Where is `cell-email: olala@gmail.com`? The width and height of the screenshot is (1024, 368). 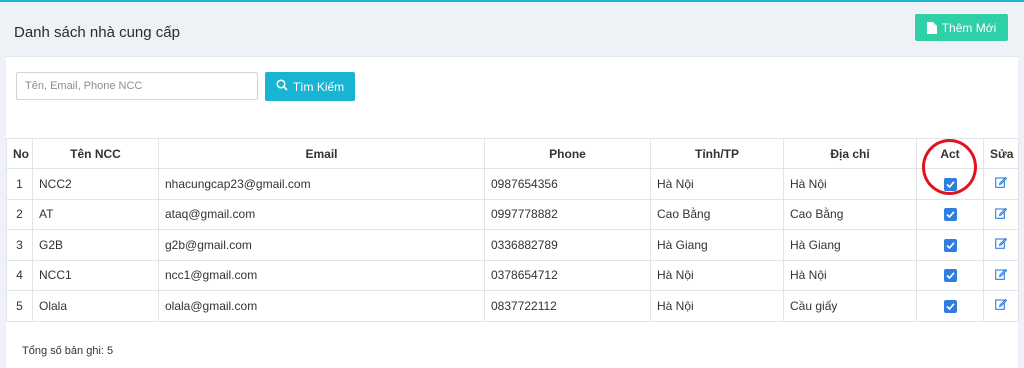
cell-email: olala@gmail.com is located at coordinates (321, 306).